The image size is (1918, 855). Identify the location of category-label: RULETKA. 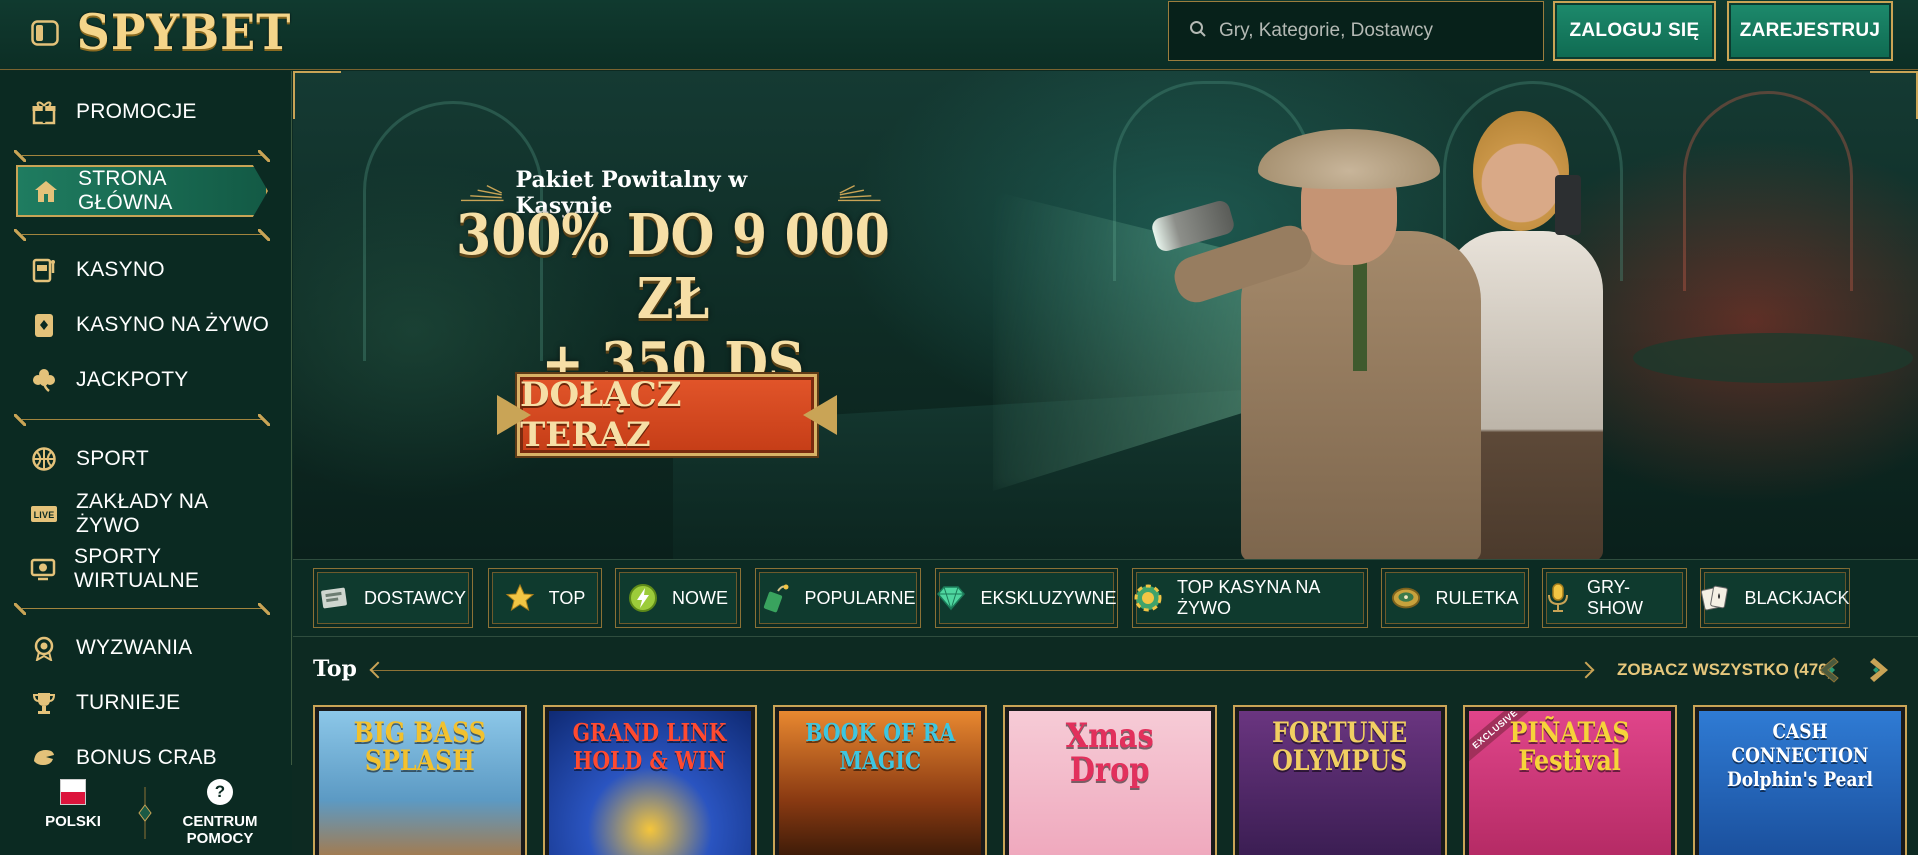
(1477, 597).